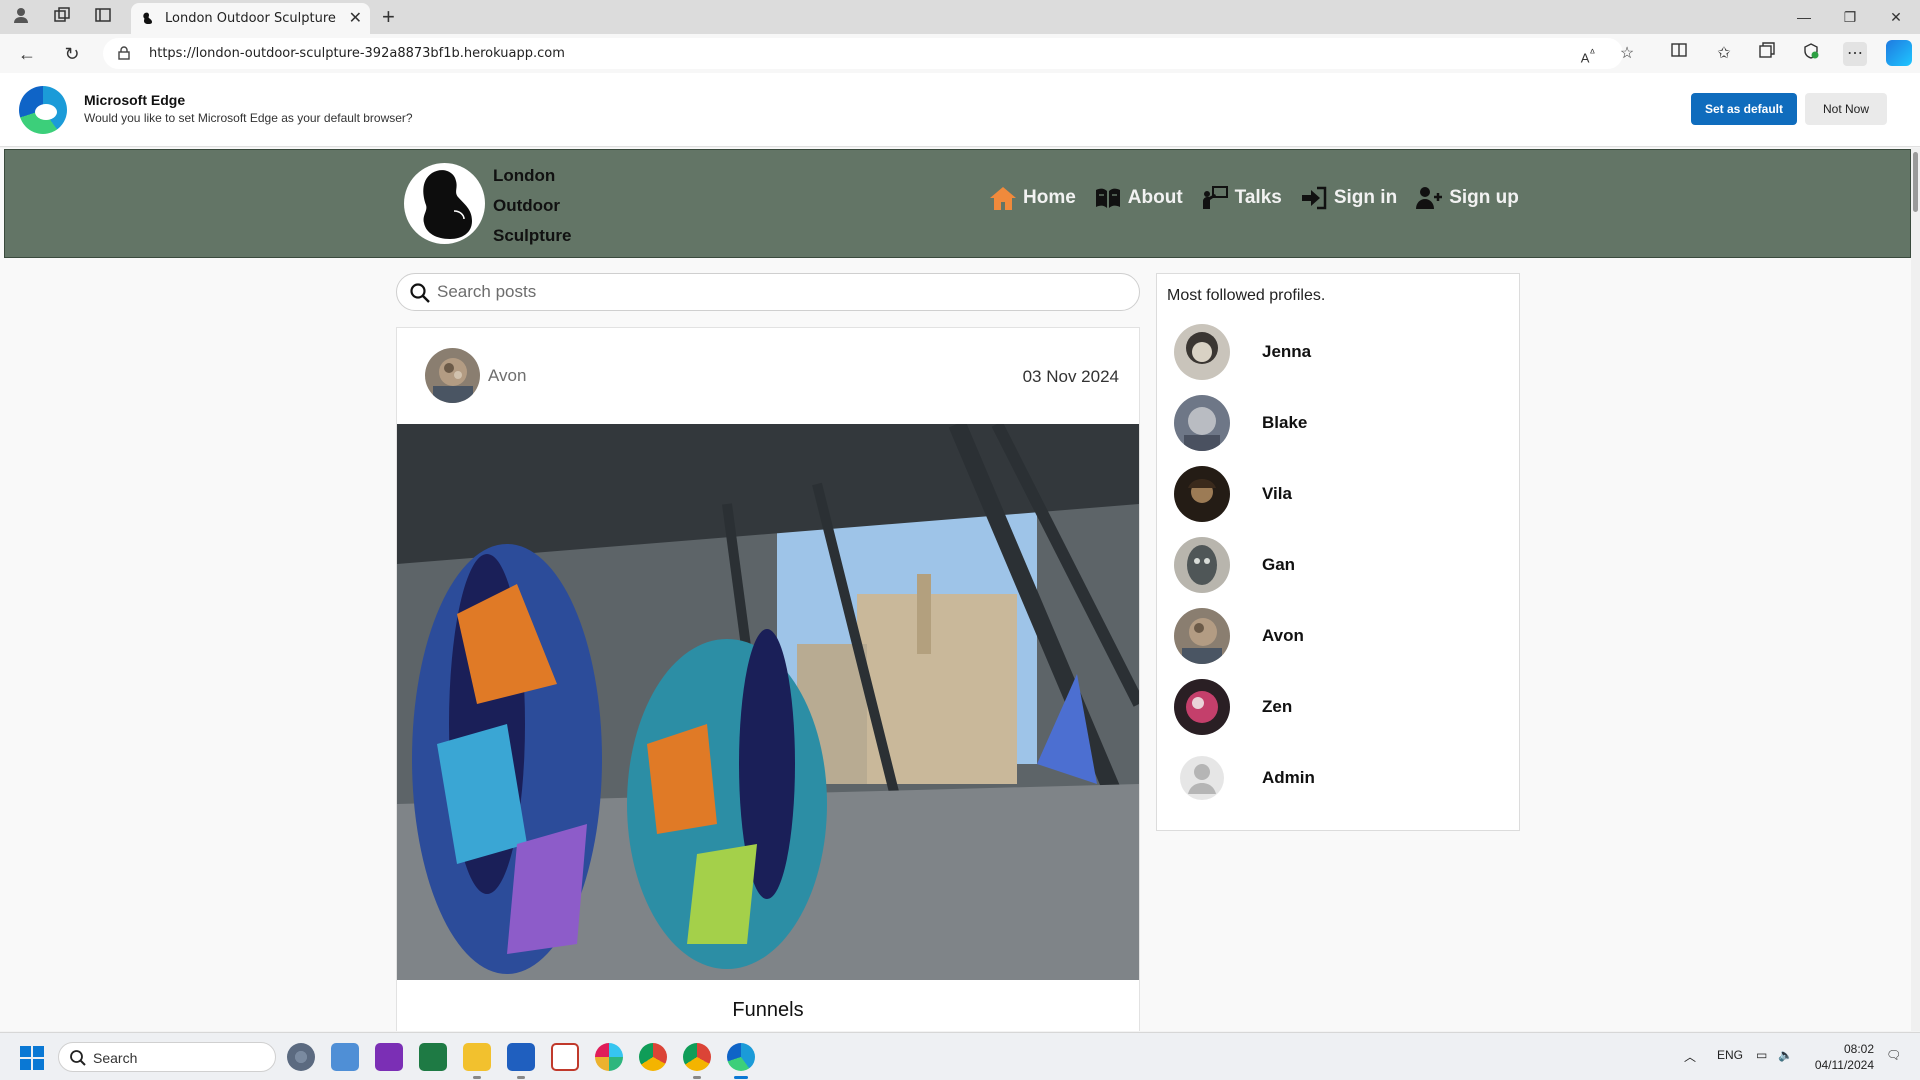  I want to click on excel-app-icon, so click(433, 1057).